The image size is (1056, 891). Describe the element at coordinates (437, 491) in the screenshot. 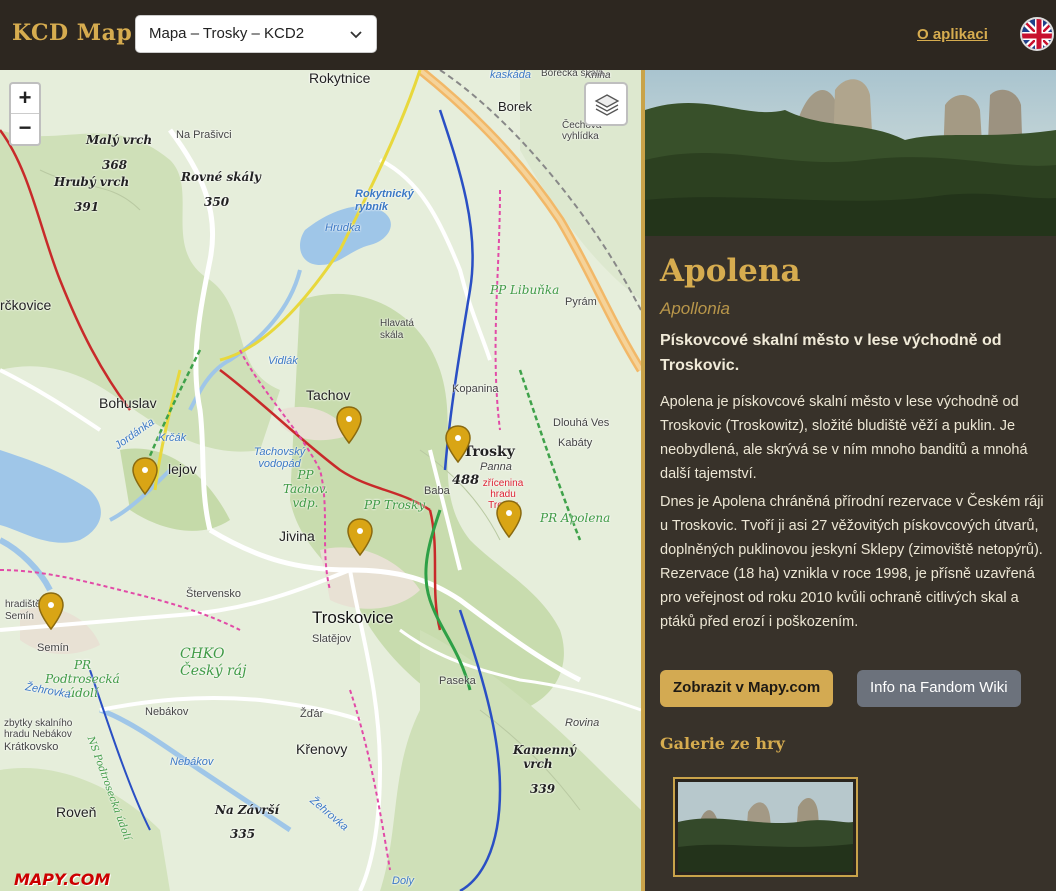

I see `map-label: Baba` at that location.